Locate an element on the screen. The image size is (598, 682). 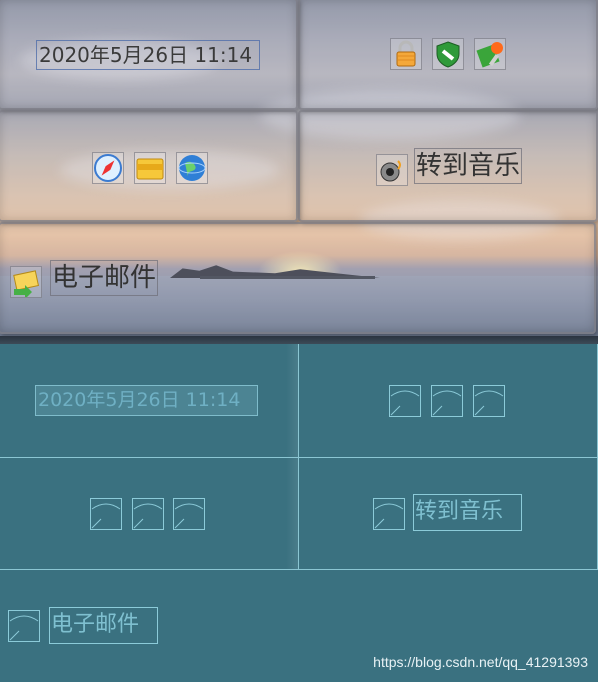
tile-music: 转到音乐 is located at coordinates (448, 166).